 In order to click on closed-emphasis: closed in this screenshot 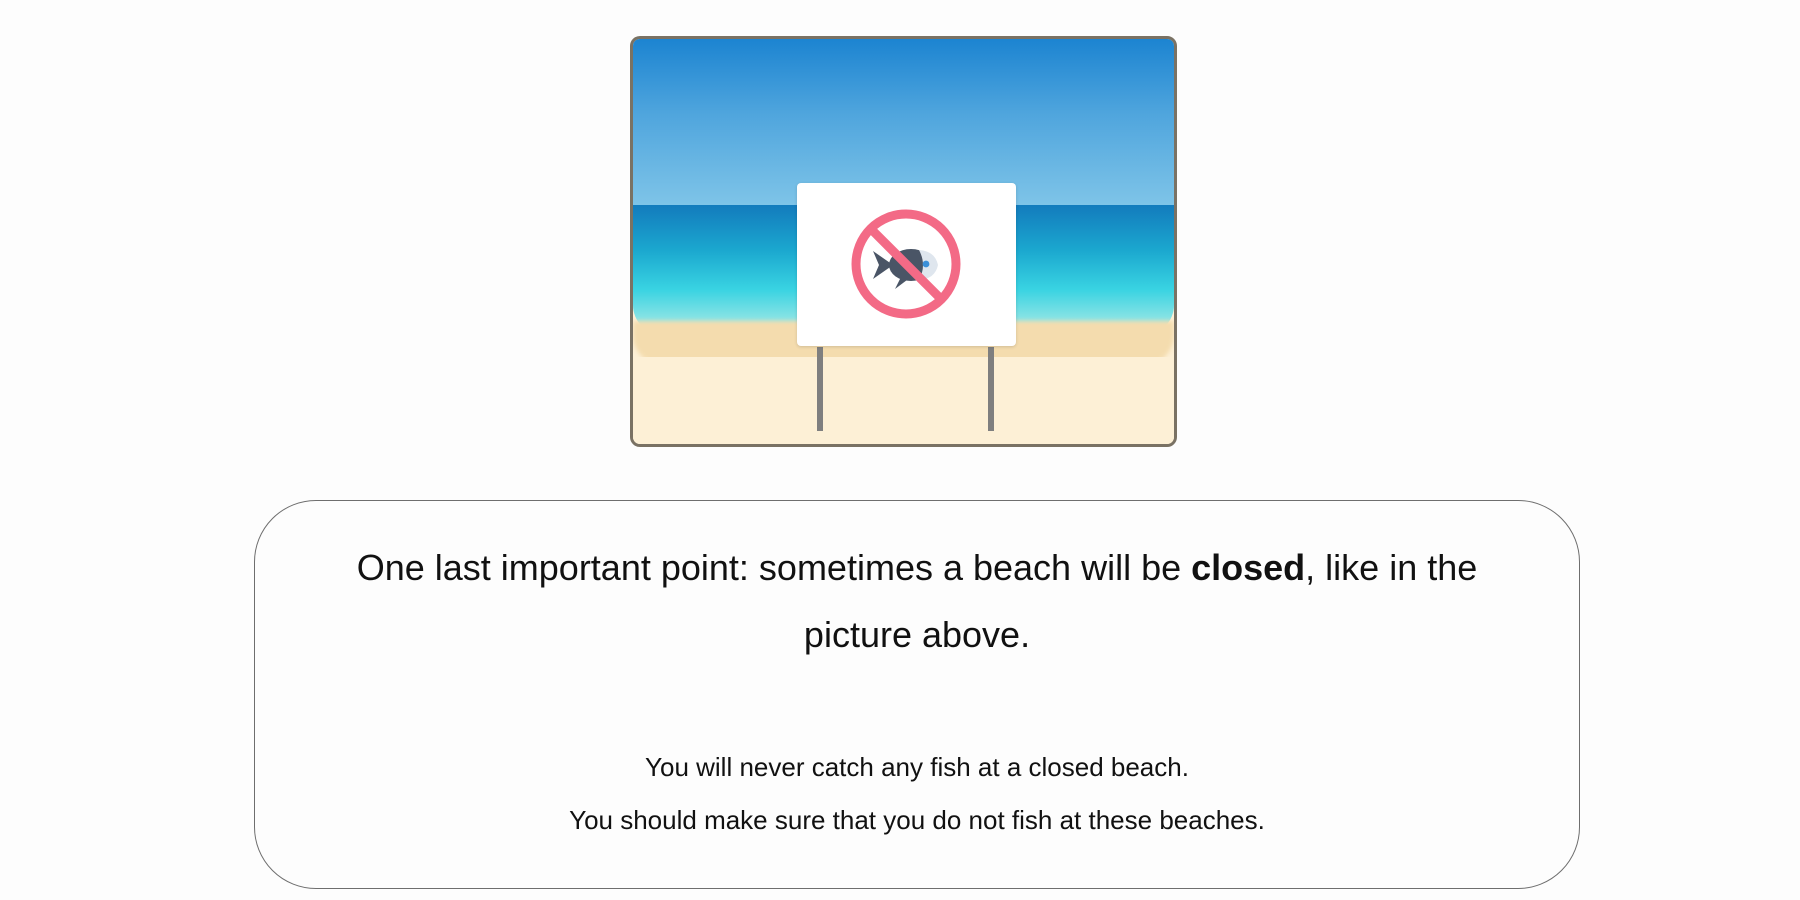, I will do `click(1248, 567)`.